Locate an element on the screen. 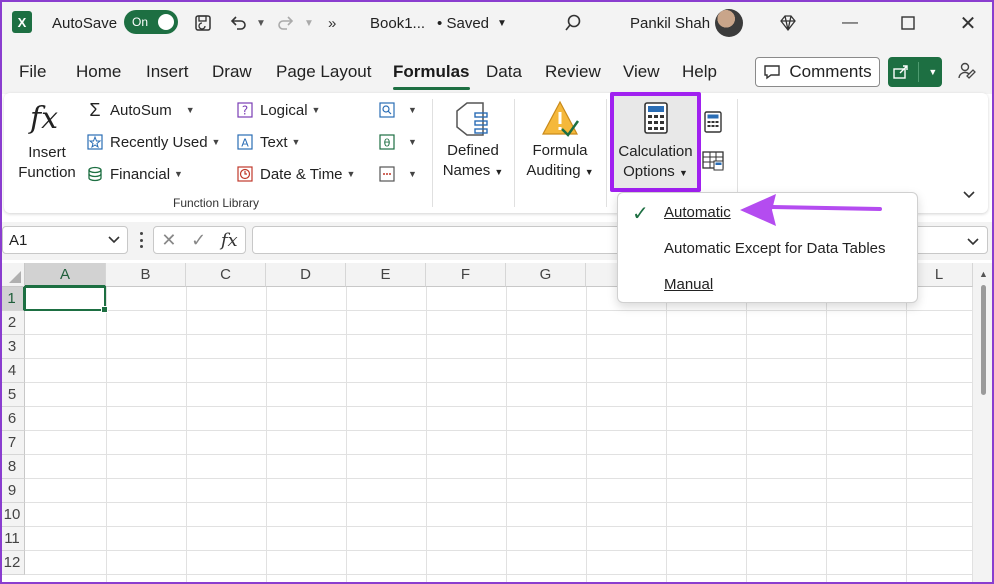 Image resolution: width=994 pixels, height=584 pixels. recently-used-button: Recently Used ▼ is located at coordinates (153, 142).